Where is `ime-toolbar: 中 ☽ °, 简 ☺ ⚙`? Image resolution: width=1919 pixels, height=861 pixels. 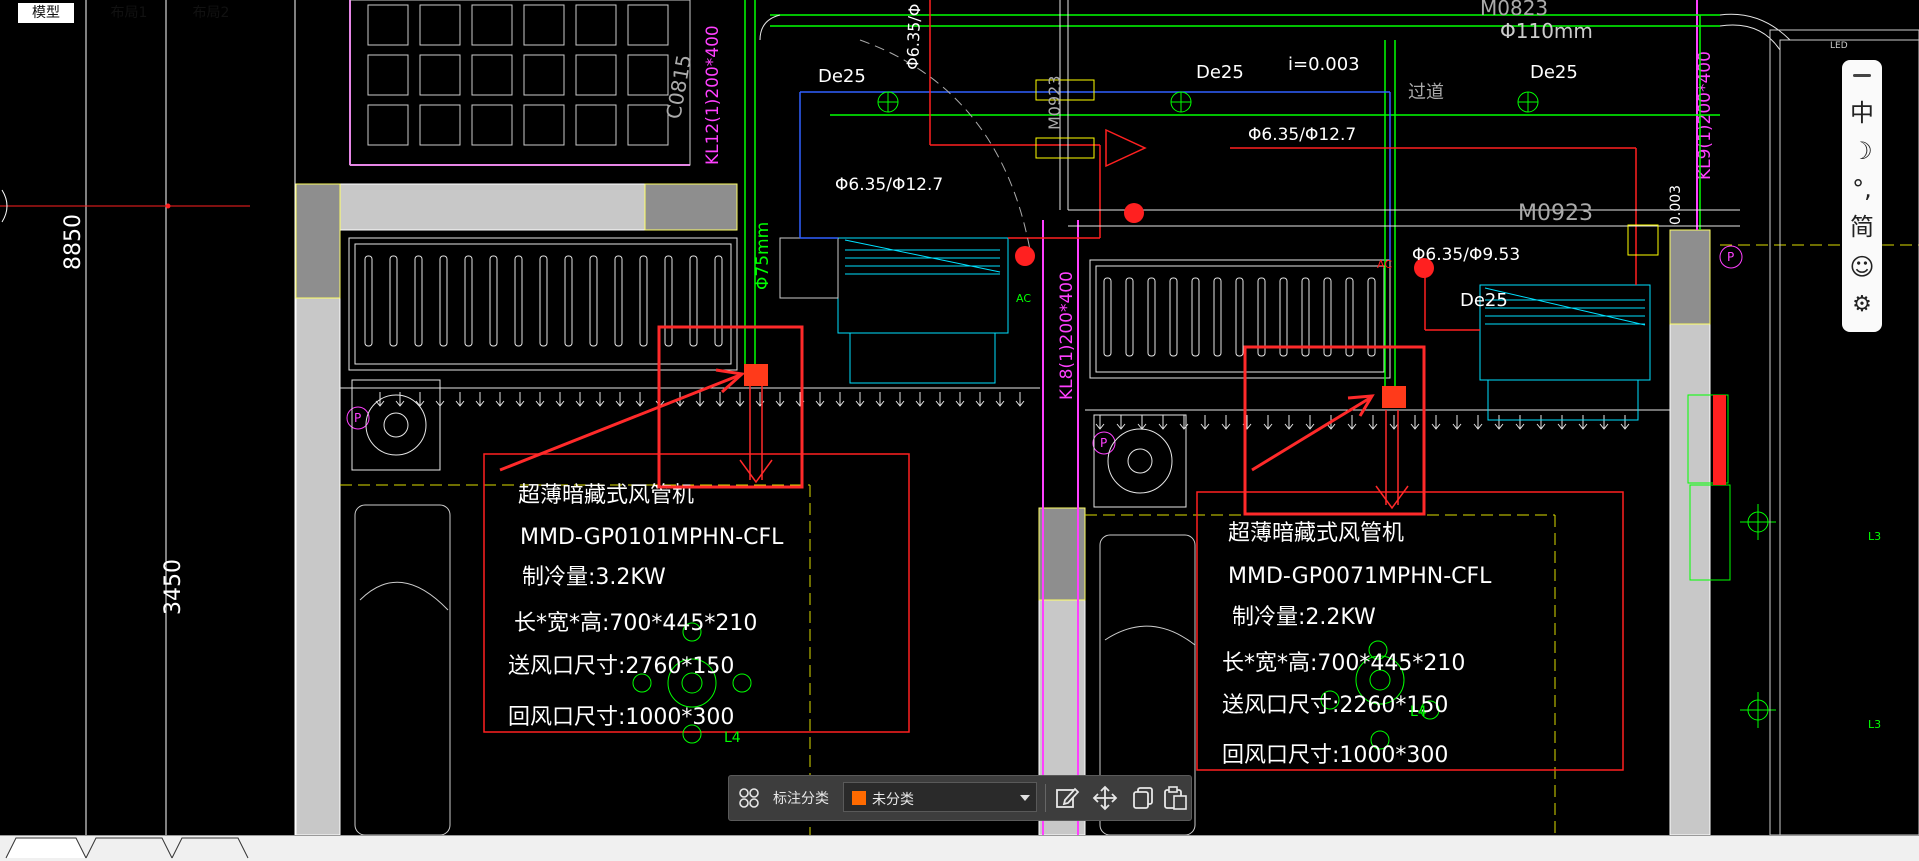 ime-toolbar: 中 ☽ °, 简 ☺ ⚙ is located at coordinates (1862, 196).